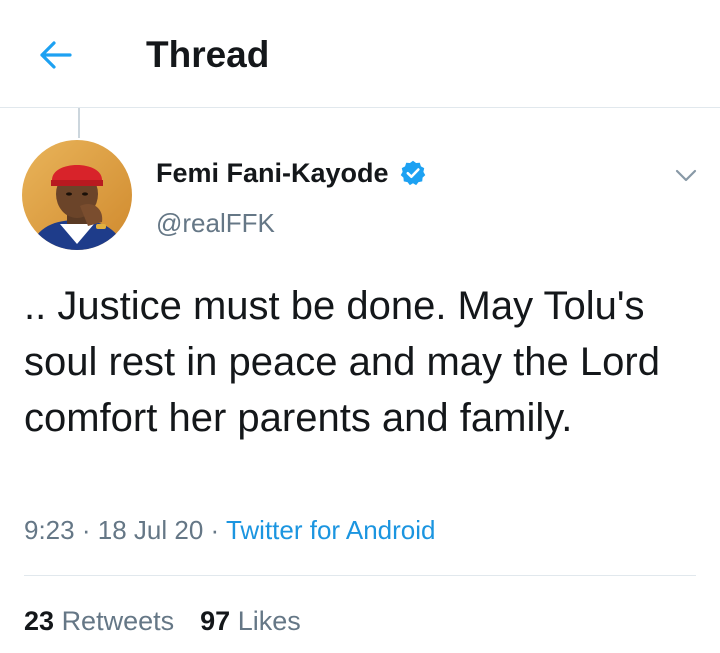 Image resolution: width=720 pixels, height=653 pixels. What do you see at coordinates (118, 621) in the screenshot?
I see `retweets-label: Retweets` at bounding box center [118, 621].